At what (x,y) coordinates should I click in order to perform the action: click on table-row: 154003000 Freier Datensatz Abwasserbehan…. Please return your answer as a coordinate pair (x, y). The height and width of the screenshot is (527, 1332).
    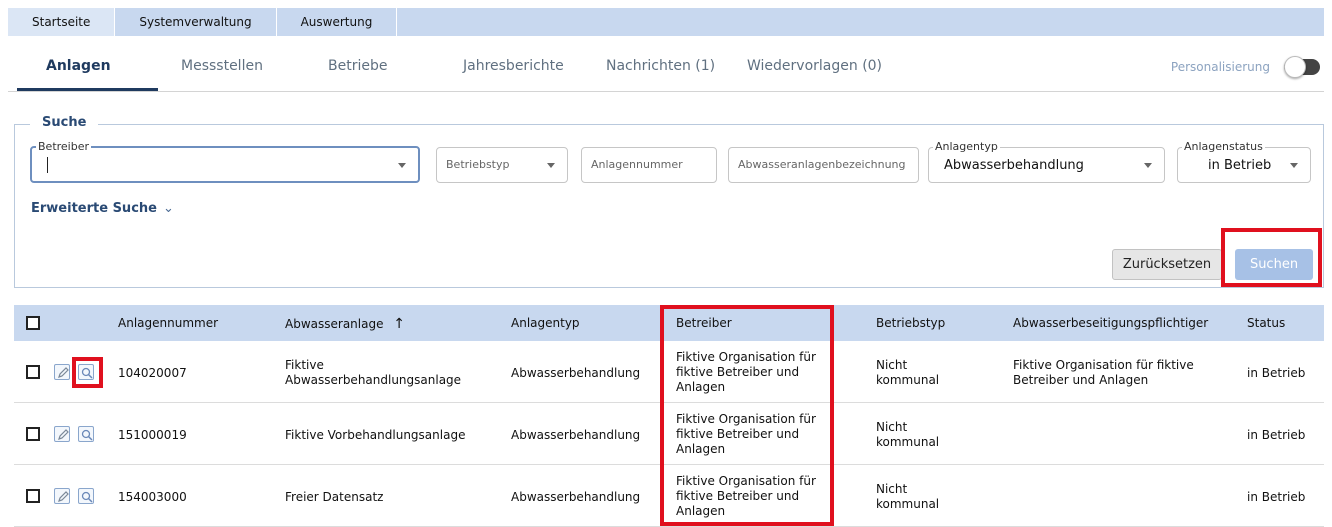
    Looking at the image, I should click on (669, 496).